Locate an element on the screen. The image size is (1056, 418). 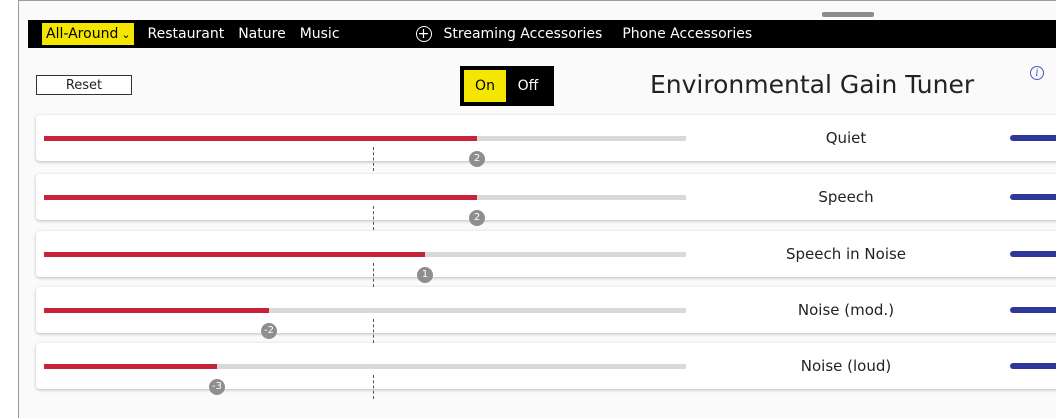
preset-all-around: All-Around ⌄ is located at coordinates (88, 34).